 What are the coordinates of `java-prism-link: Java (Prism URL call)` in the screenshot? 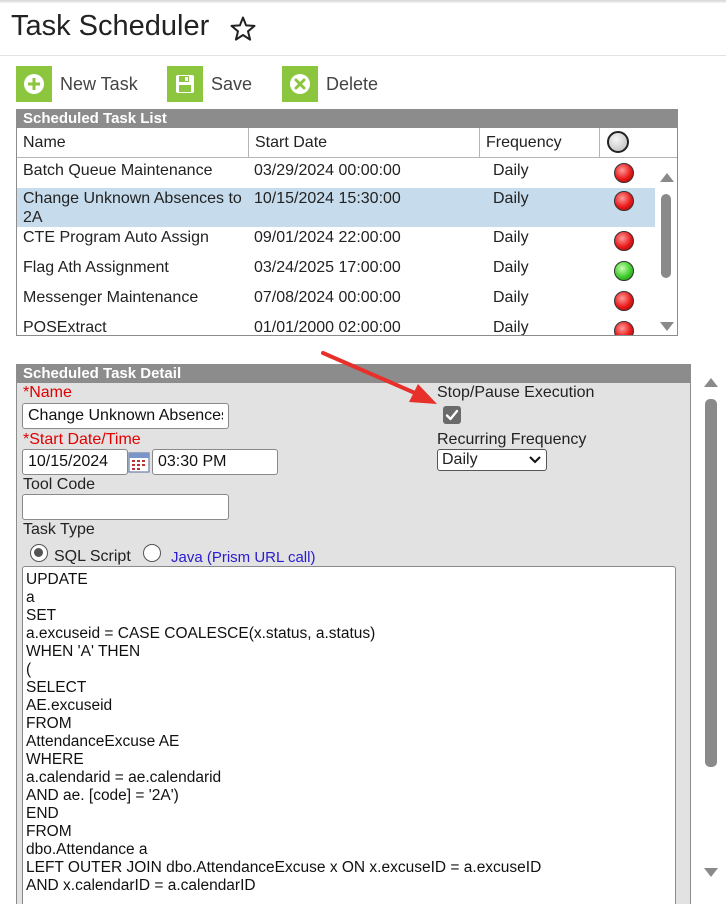 It's located at (243, 557).